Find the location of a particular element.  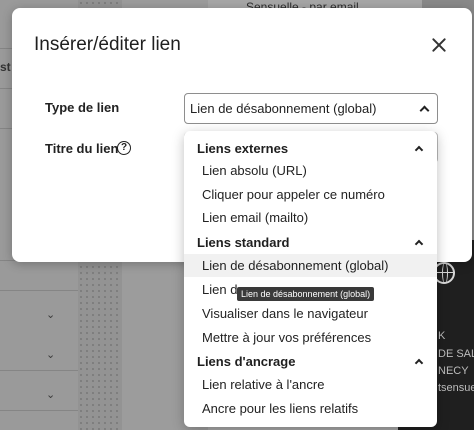

close-icon is located at coordinates (439, 45).